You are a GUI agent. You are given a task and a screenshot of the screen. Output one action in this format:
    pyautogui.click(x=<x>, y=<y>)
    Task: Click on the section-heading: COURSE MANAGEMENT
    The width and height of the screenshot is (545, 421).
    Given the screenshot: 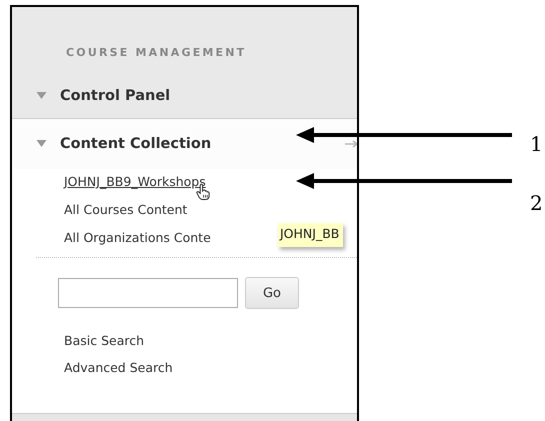 What is the action you would take?
    pyautogui.click(x=156, y=52)
    